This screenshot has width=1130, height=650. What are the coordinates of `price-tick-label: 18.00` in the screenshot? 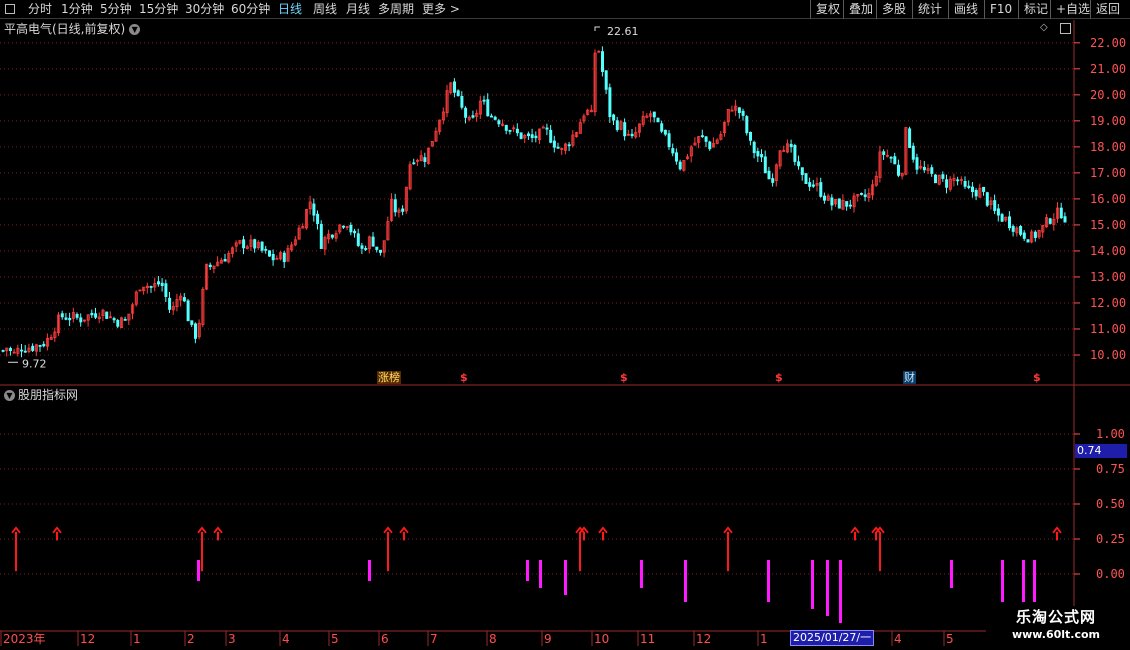 It's located at (1108, 146).